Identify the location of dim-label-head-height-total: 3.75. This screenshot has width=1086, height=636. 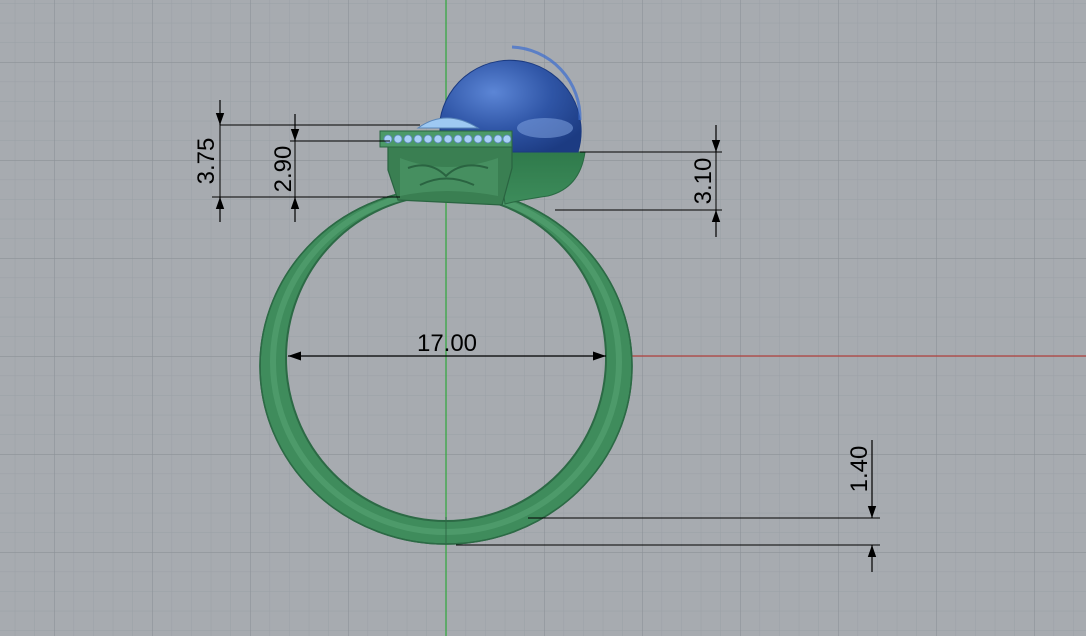
(206, 161).